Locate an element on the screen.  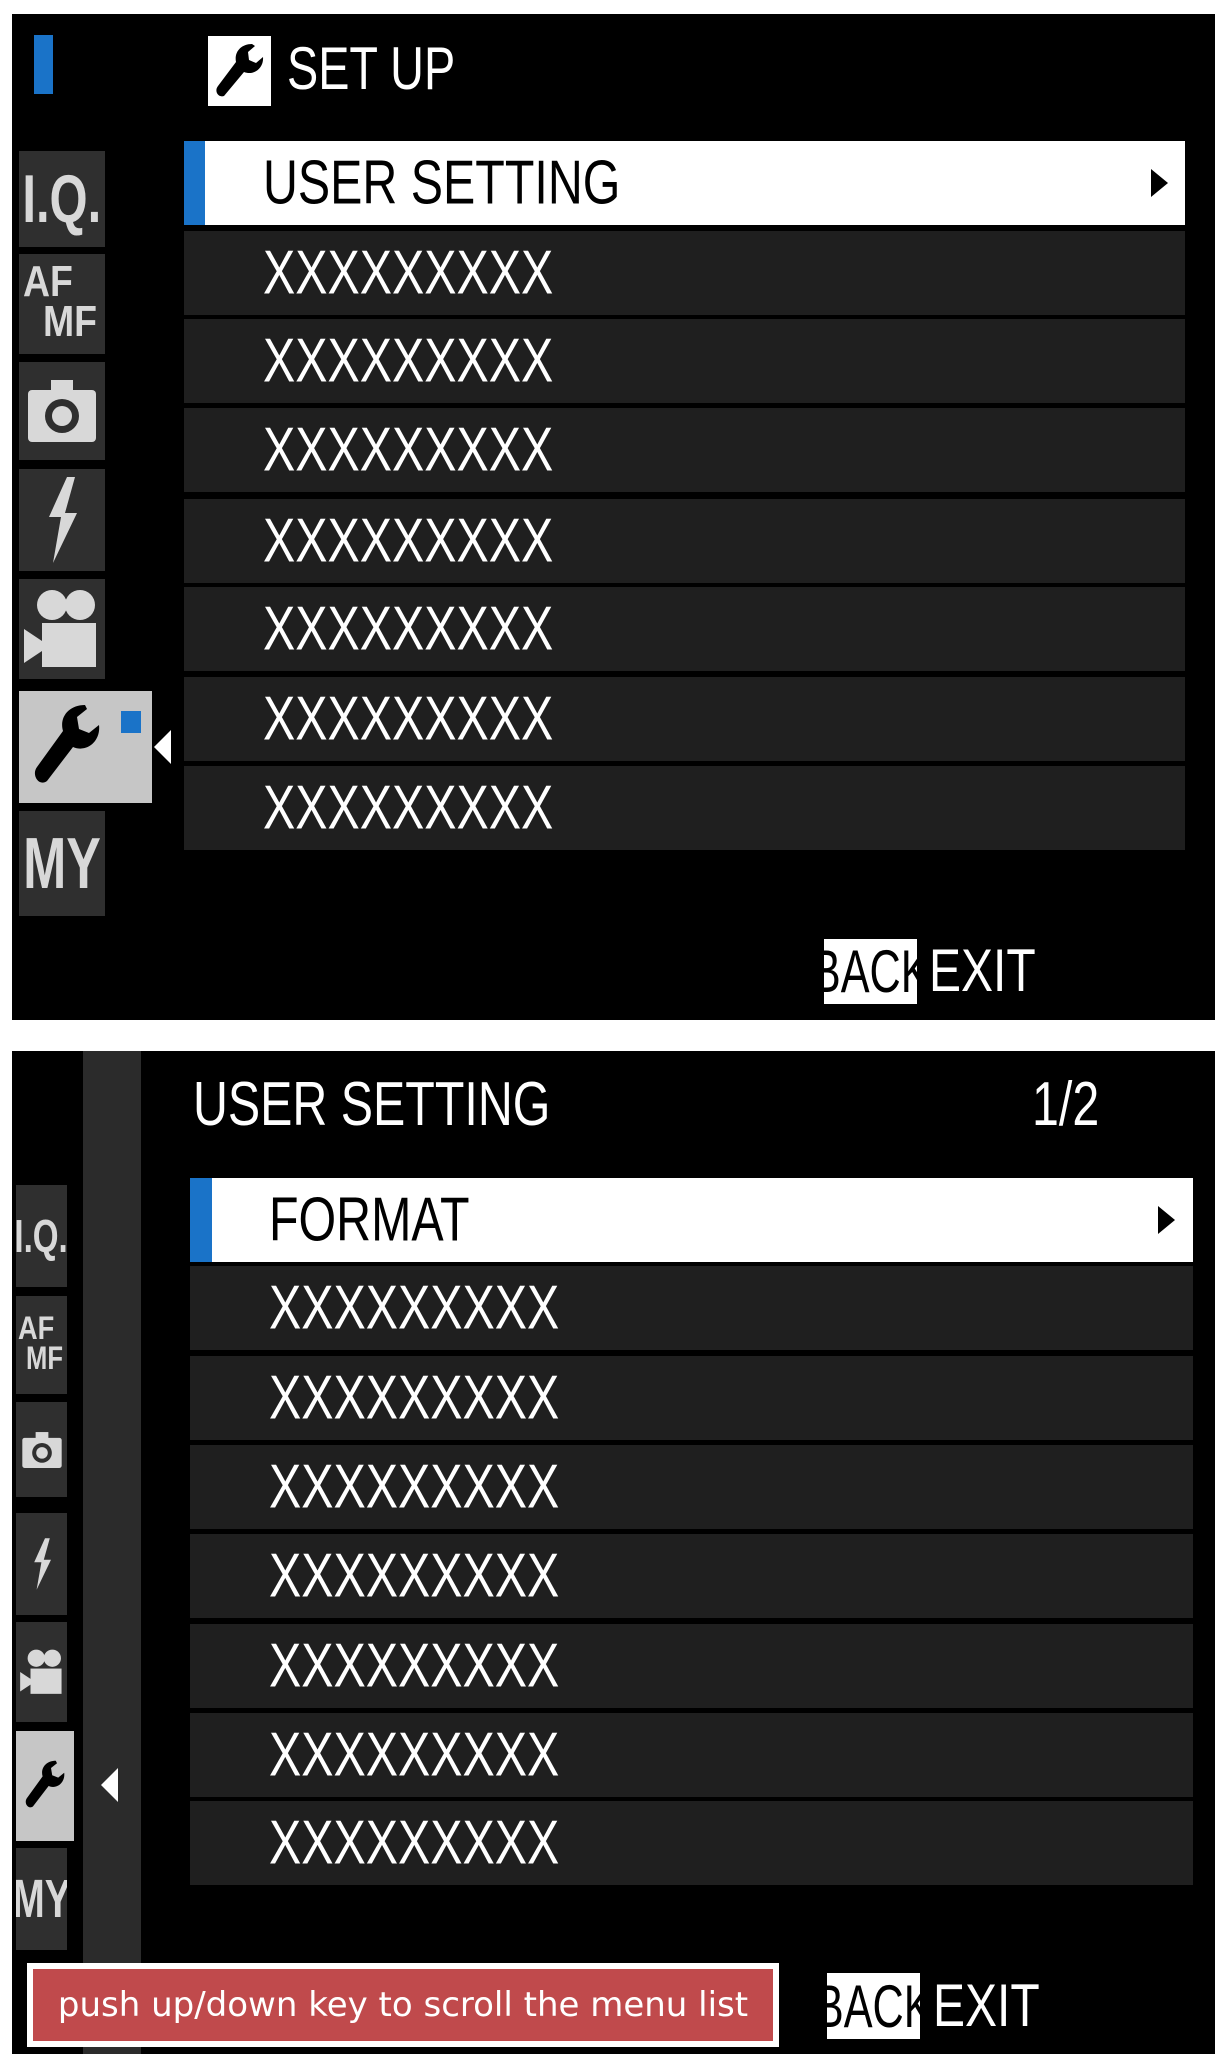
page-title: SET UP is located at coordinates (371, 68).